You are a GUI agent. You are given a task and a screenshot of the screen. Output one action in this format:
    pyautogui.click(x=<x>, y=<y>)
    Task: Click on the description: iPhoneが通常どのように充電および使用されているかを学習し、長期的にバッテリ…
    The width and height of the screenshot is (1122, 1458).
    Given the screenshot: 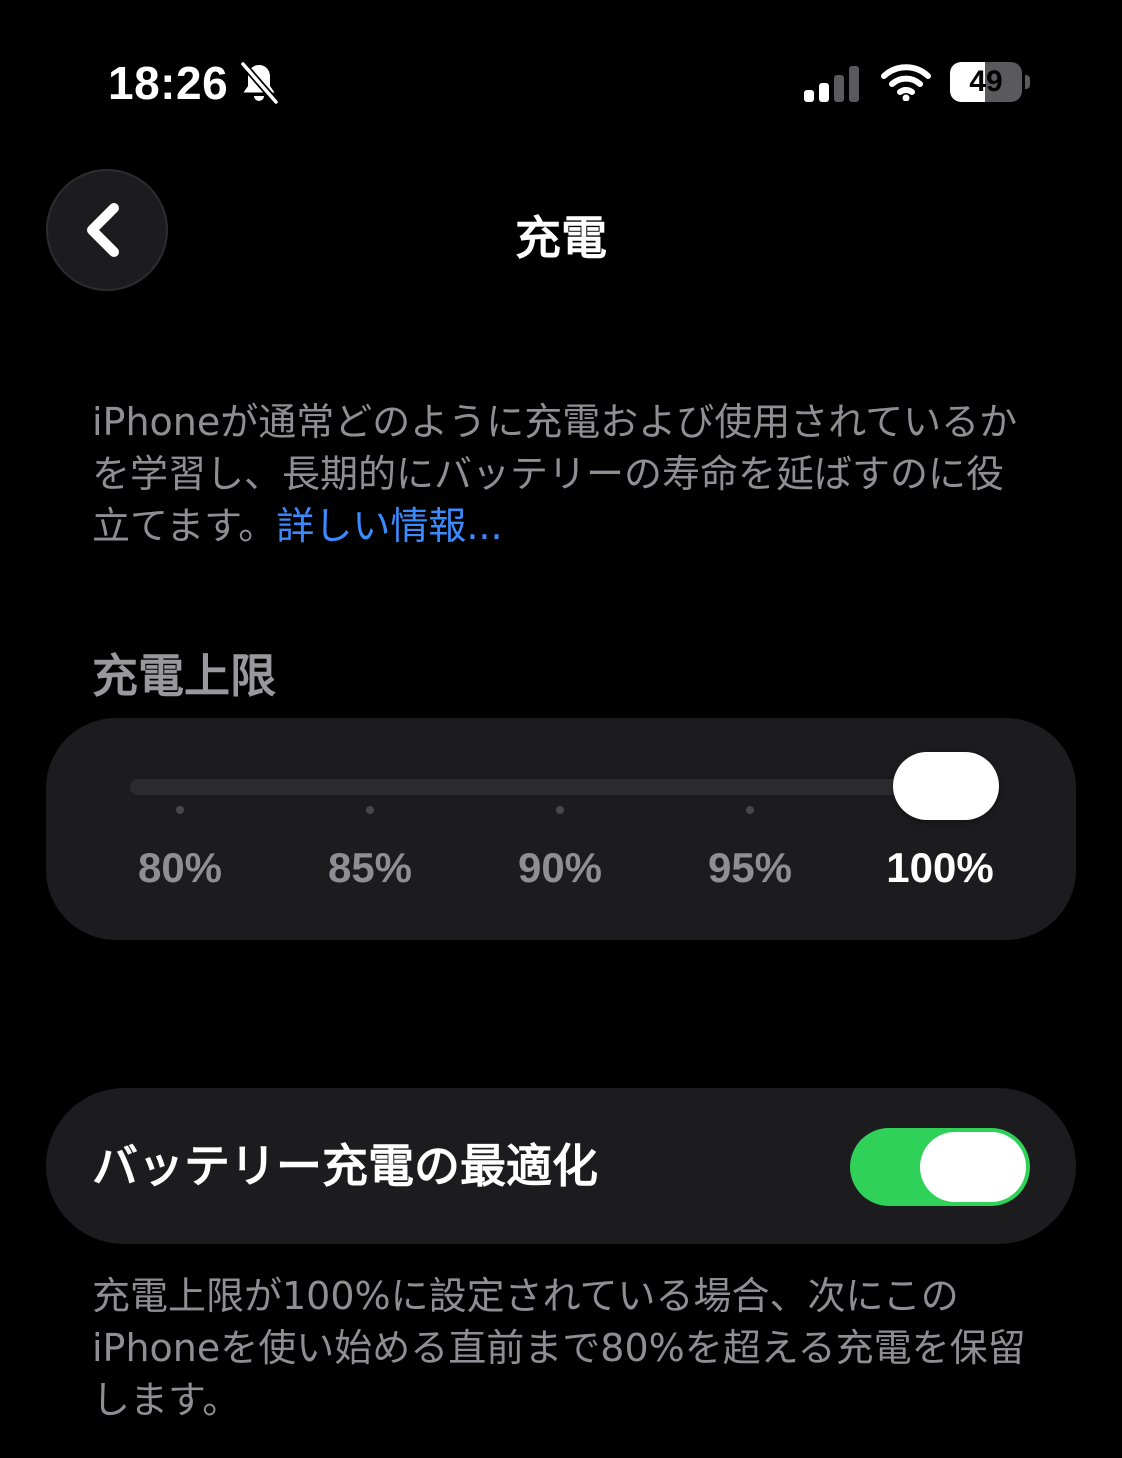 What is the action you would take?
    pyautogui.click(x=562, y=474)
    